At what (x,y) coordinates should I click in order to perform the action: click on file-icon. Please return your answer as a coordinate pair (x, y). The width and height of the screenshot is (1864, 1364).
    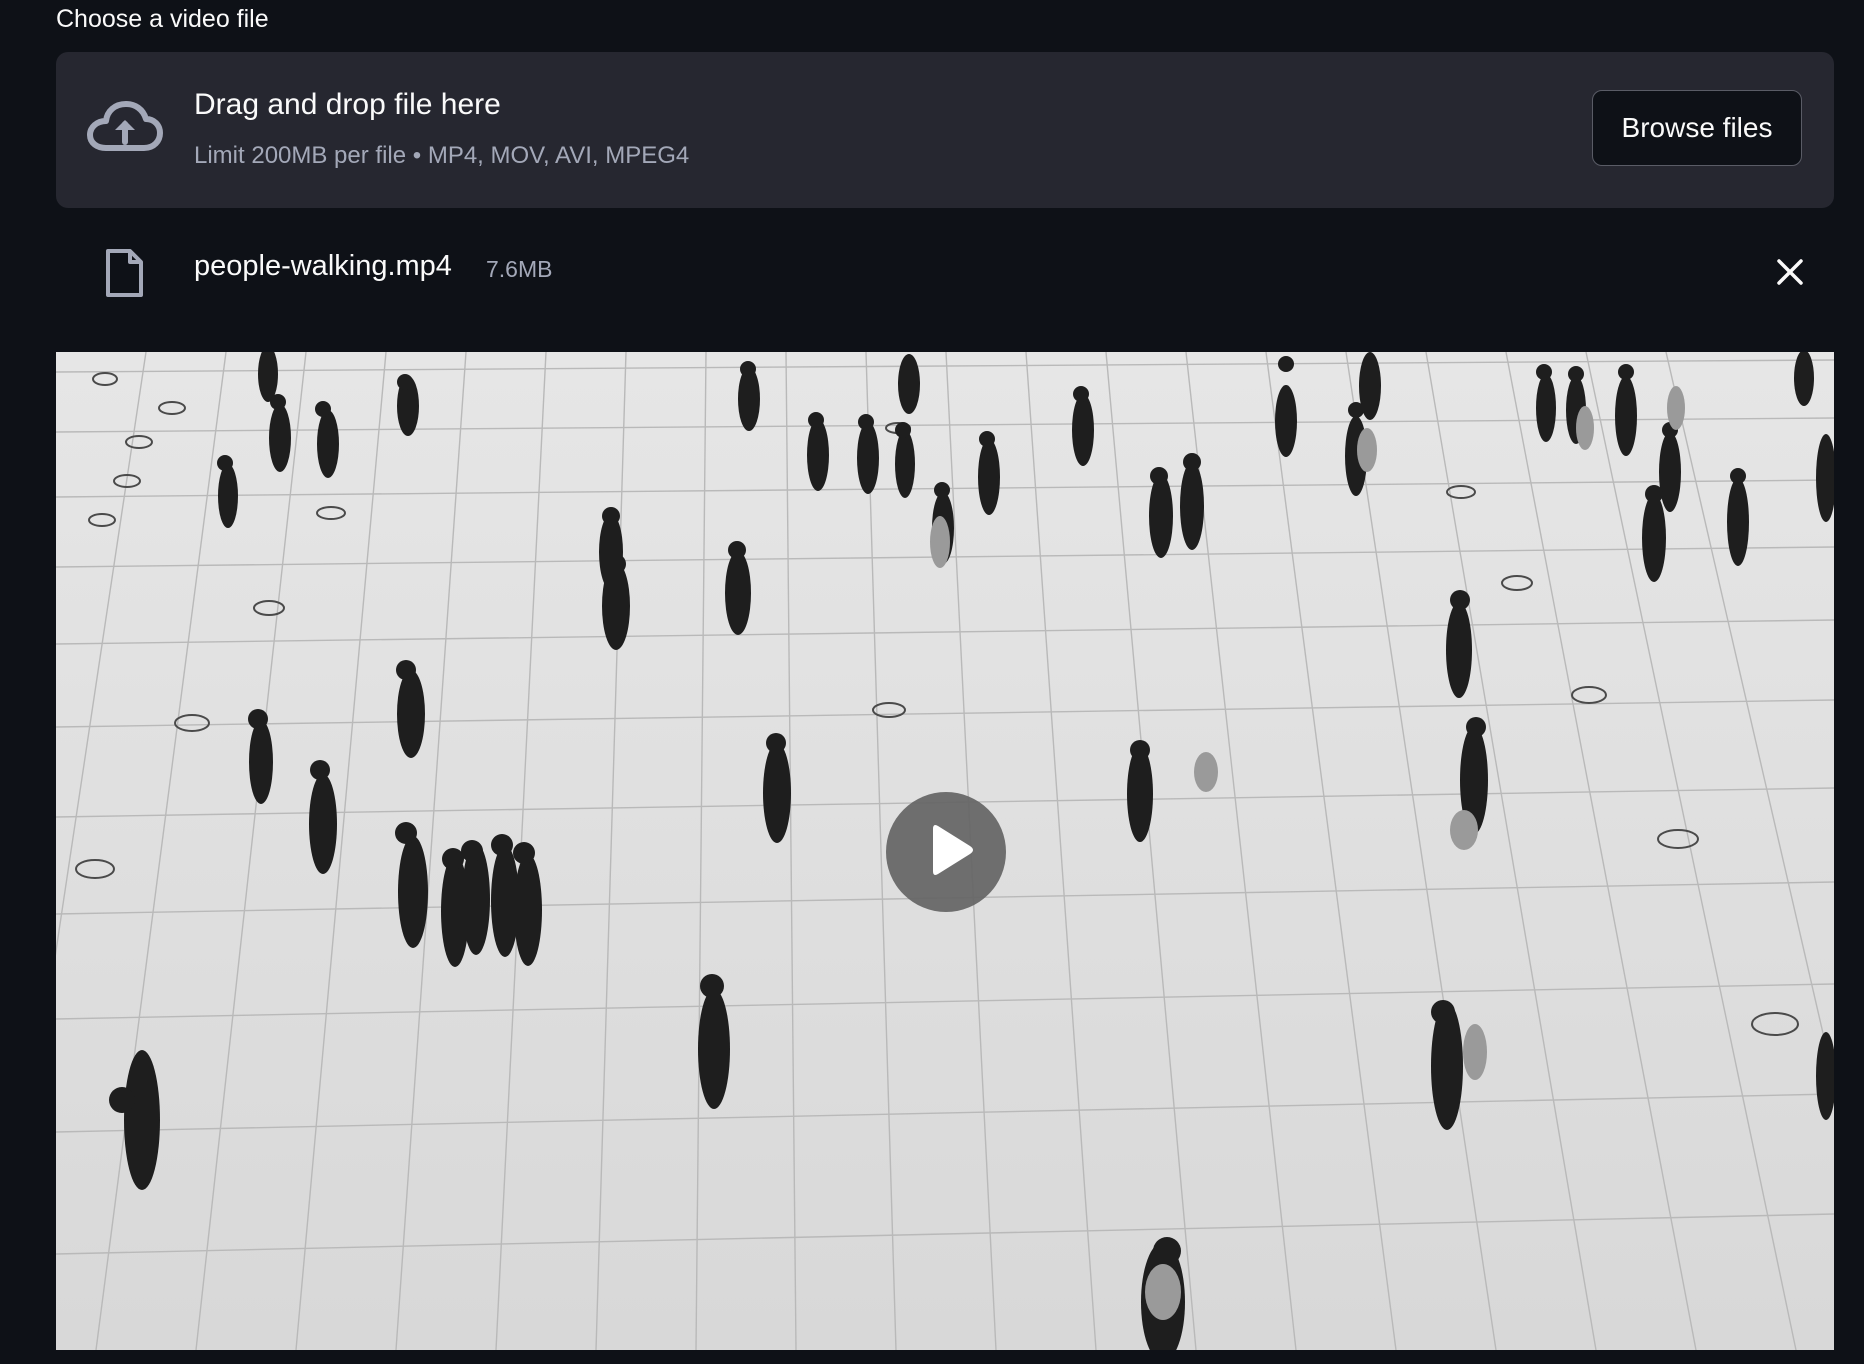
    Looking at the image, I should click on (124, 273).